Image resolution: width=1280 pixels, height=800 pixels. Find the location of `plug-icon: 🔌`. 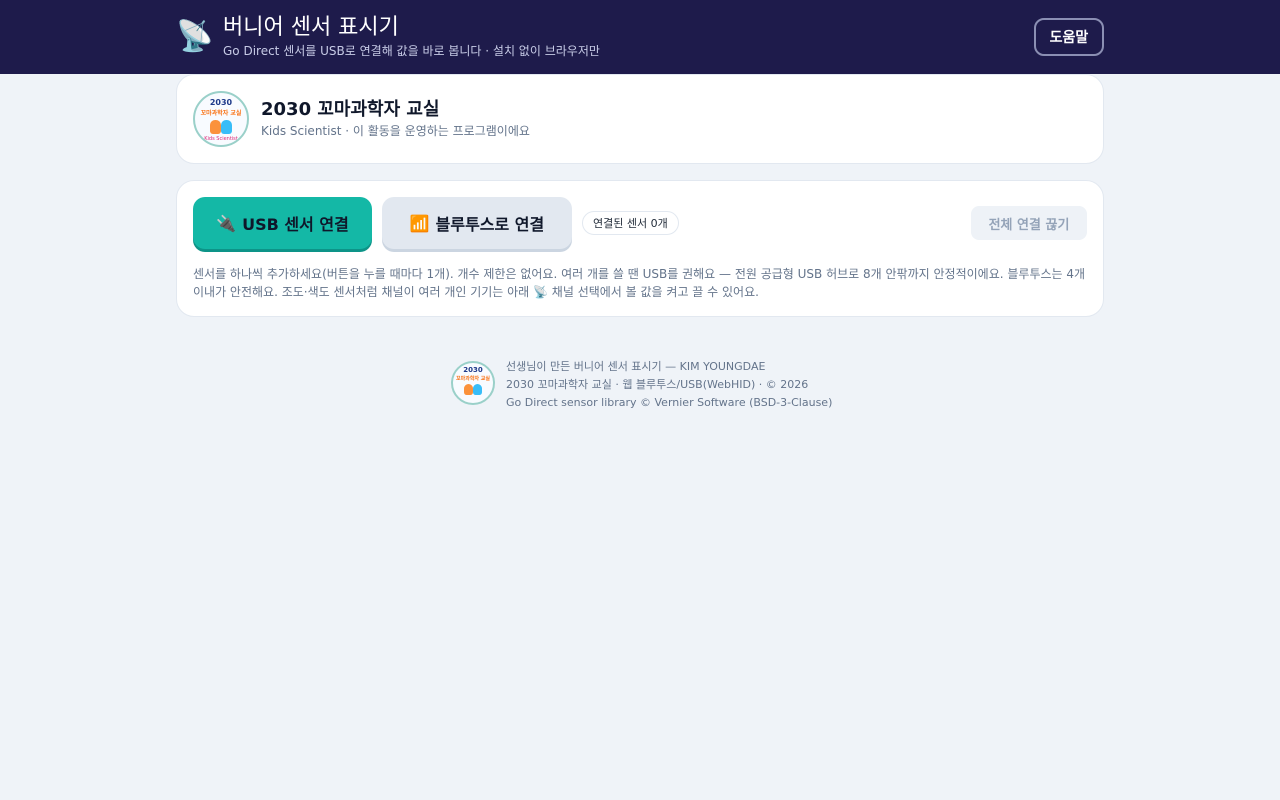

plug-icon: 🔌 is located at coordinates (226, 223).